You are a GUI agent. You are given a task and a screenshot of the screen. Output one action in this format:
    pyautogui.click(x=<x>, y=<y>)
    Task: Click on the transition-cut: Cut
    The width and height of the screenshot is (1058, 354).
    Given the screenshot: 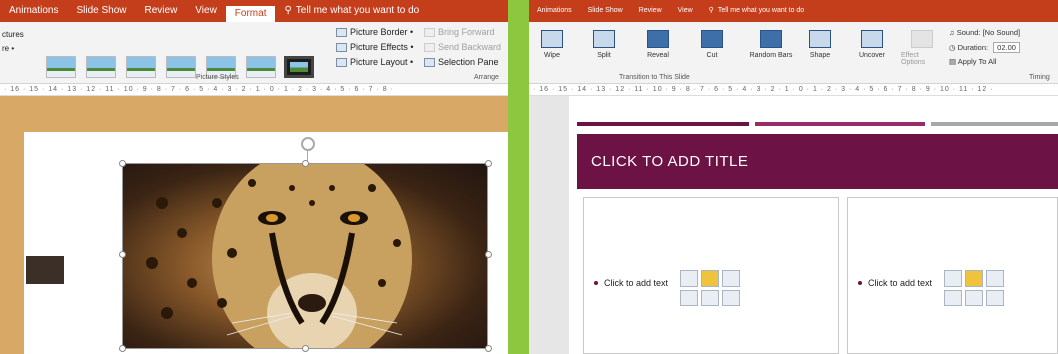 What is the action you would take?
    pyautogui.click(x=712, y=44)
    